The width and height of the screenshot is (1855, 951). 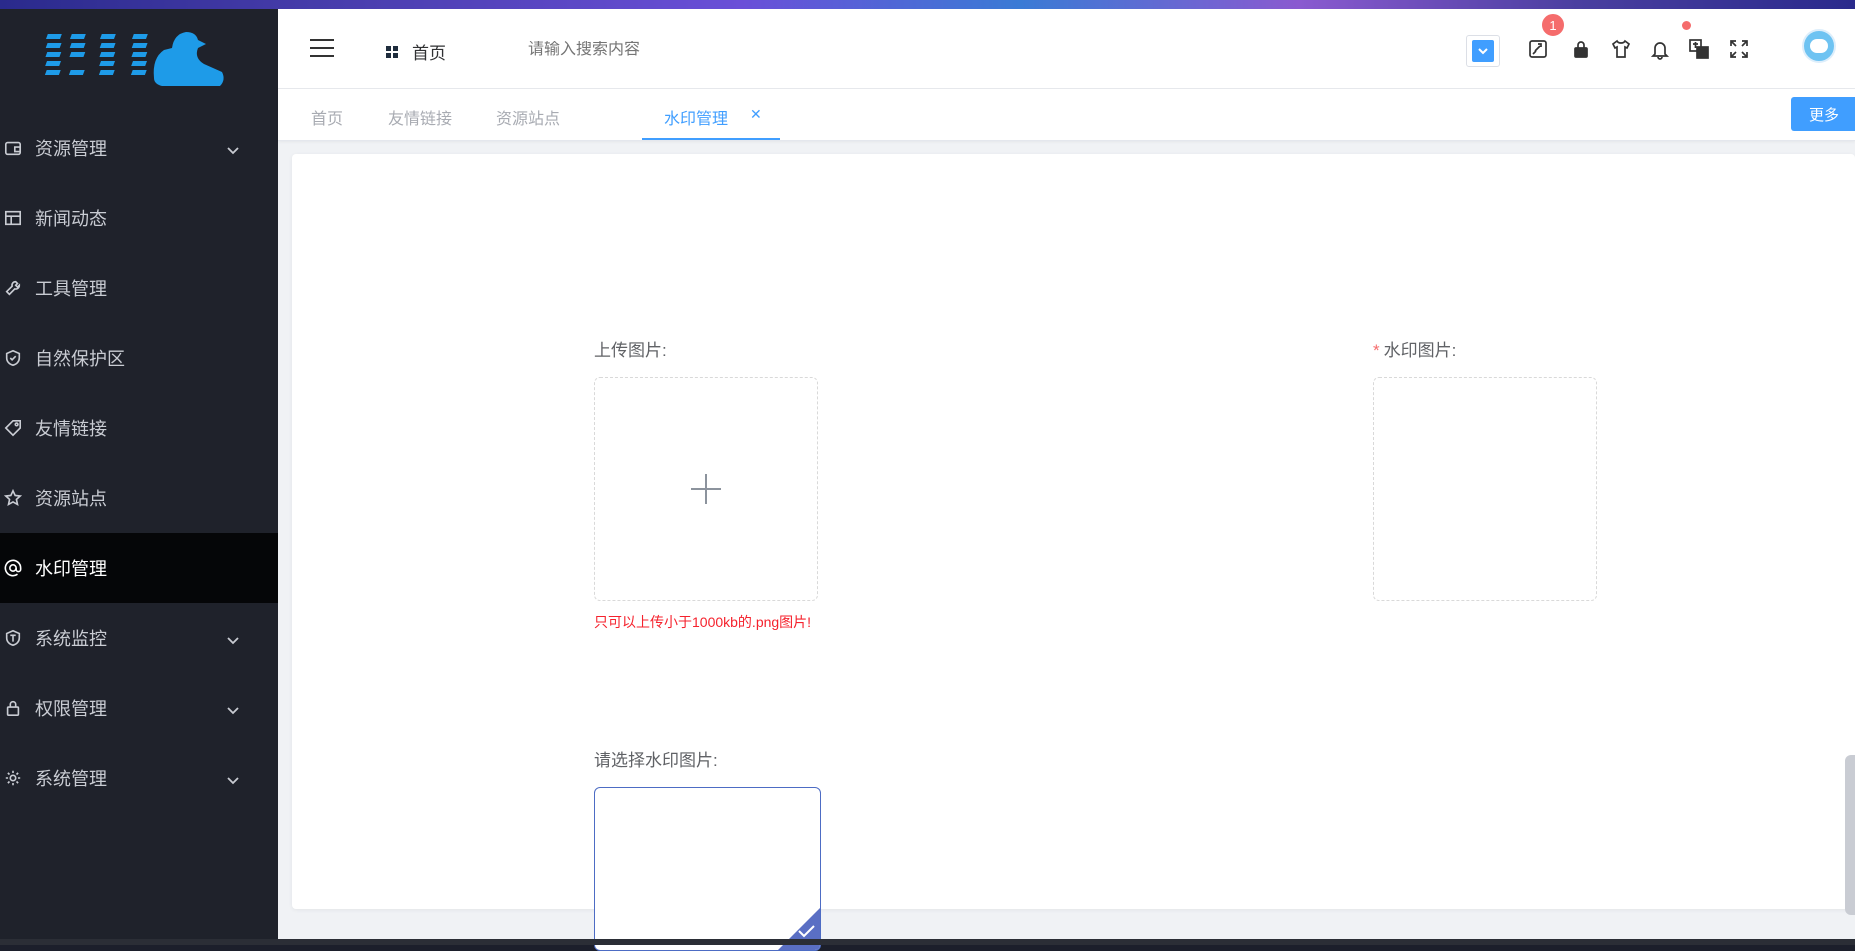 I want to click on watermark-image-label: * 水印图片:, so click(x=1414, y=348).